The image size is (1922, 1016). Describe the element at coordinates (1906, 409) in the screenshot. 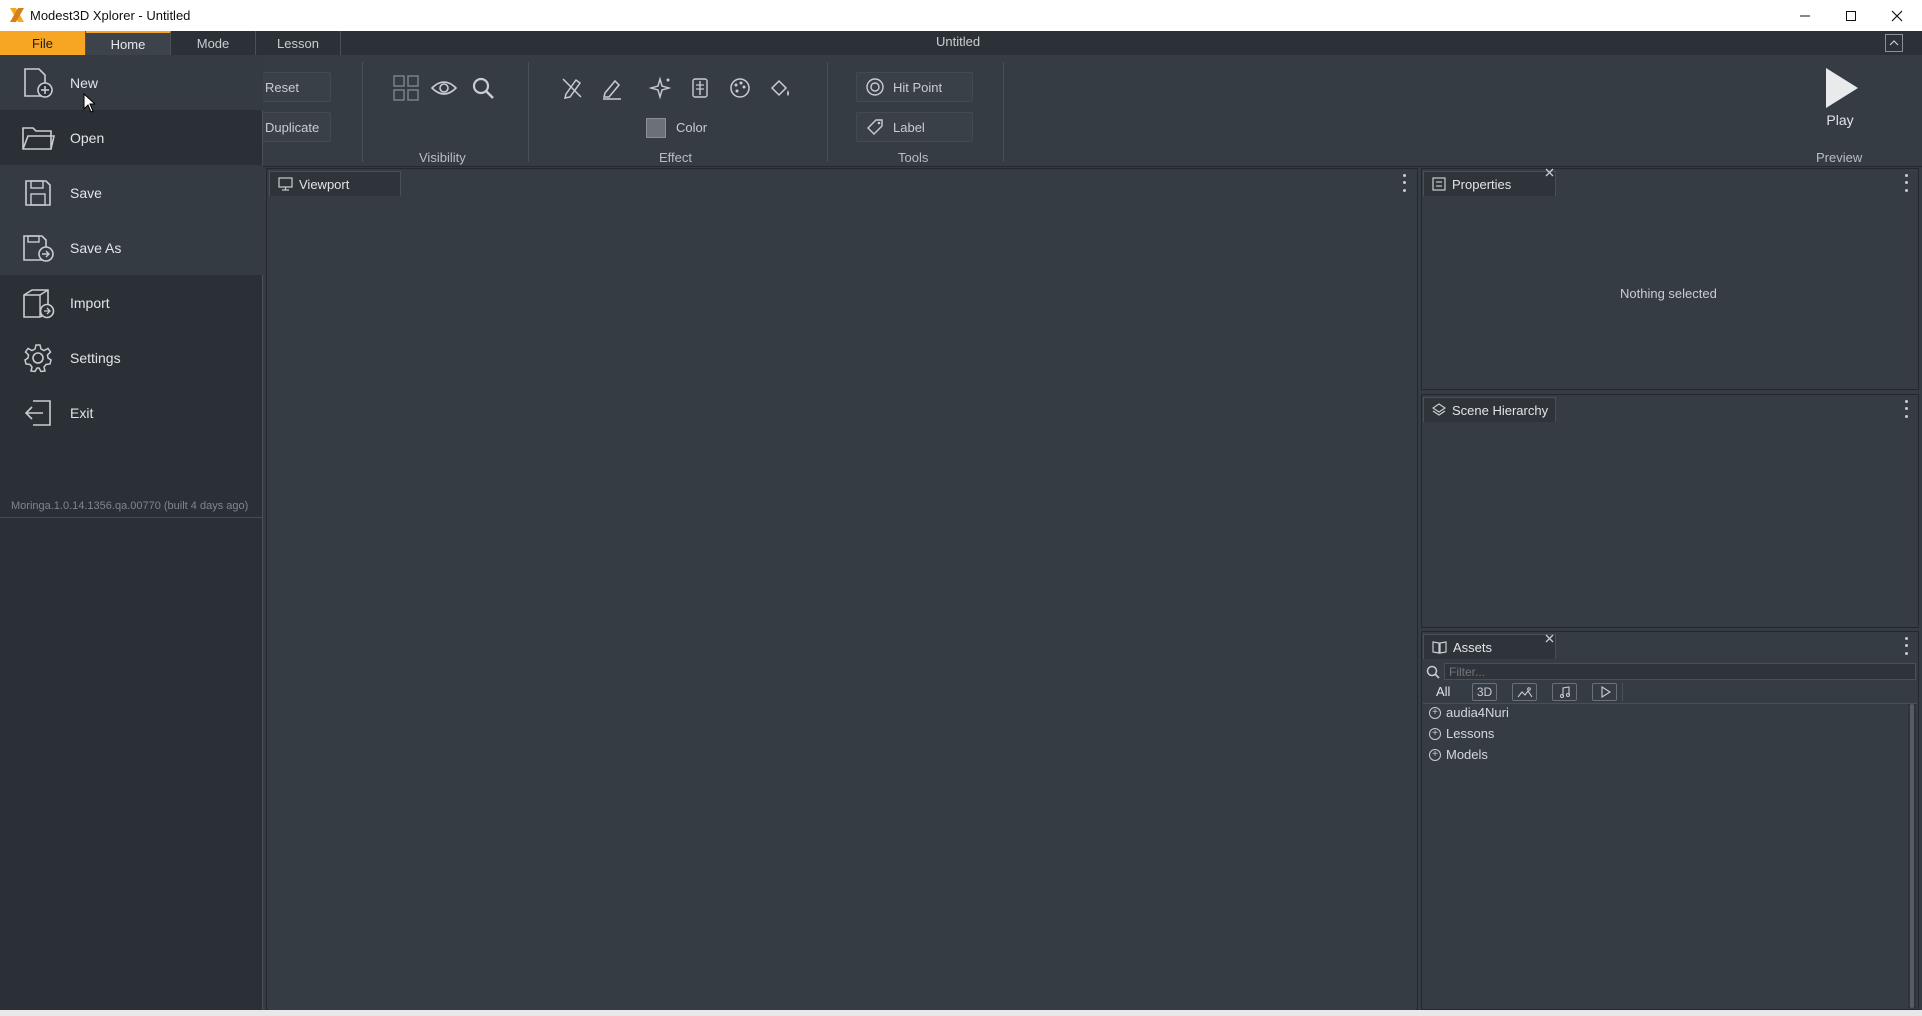

I see `scene-hierarchy-menu-button` at that location.